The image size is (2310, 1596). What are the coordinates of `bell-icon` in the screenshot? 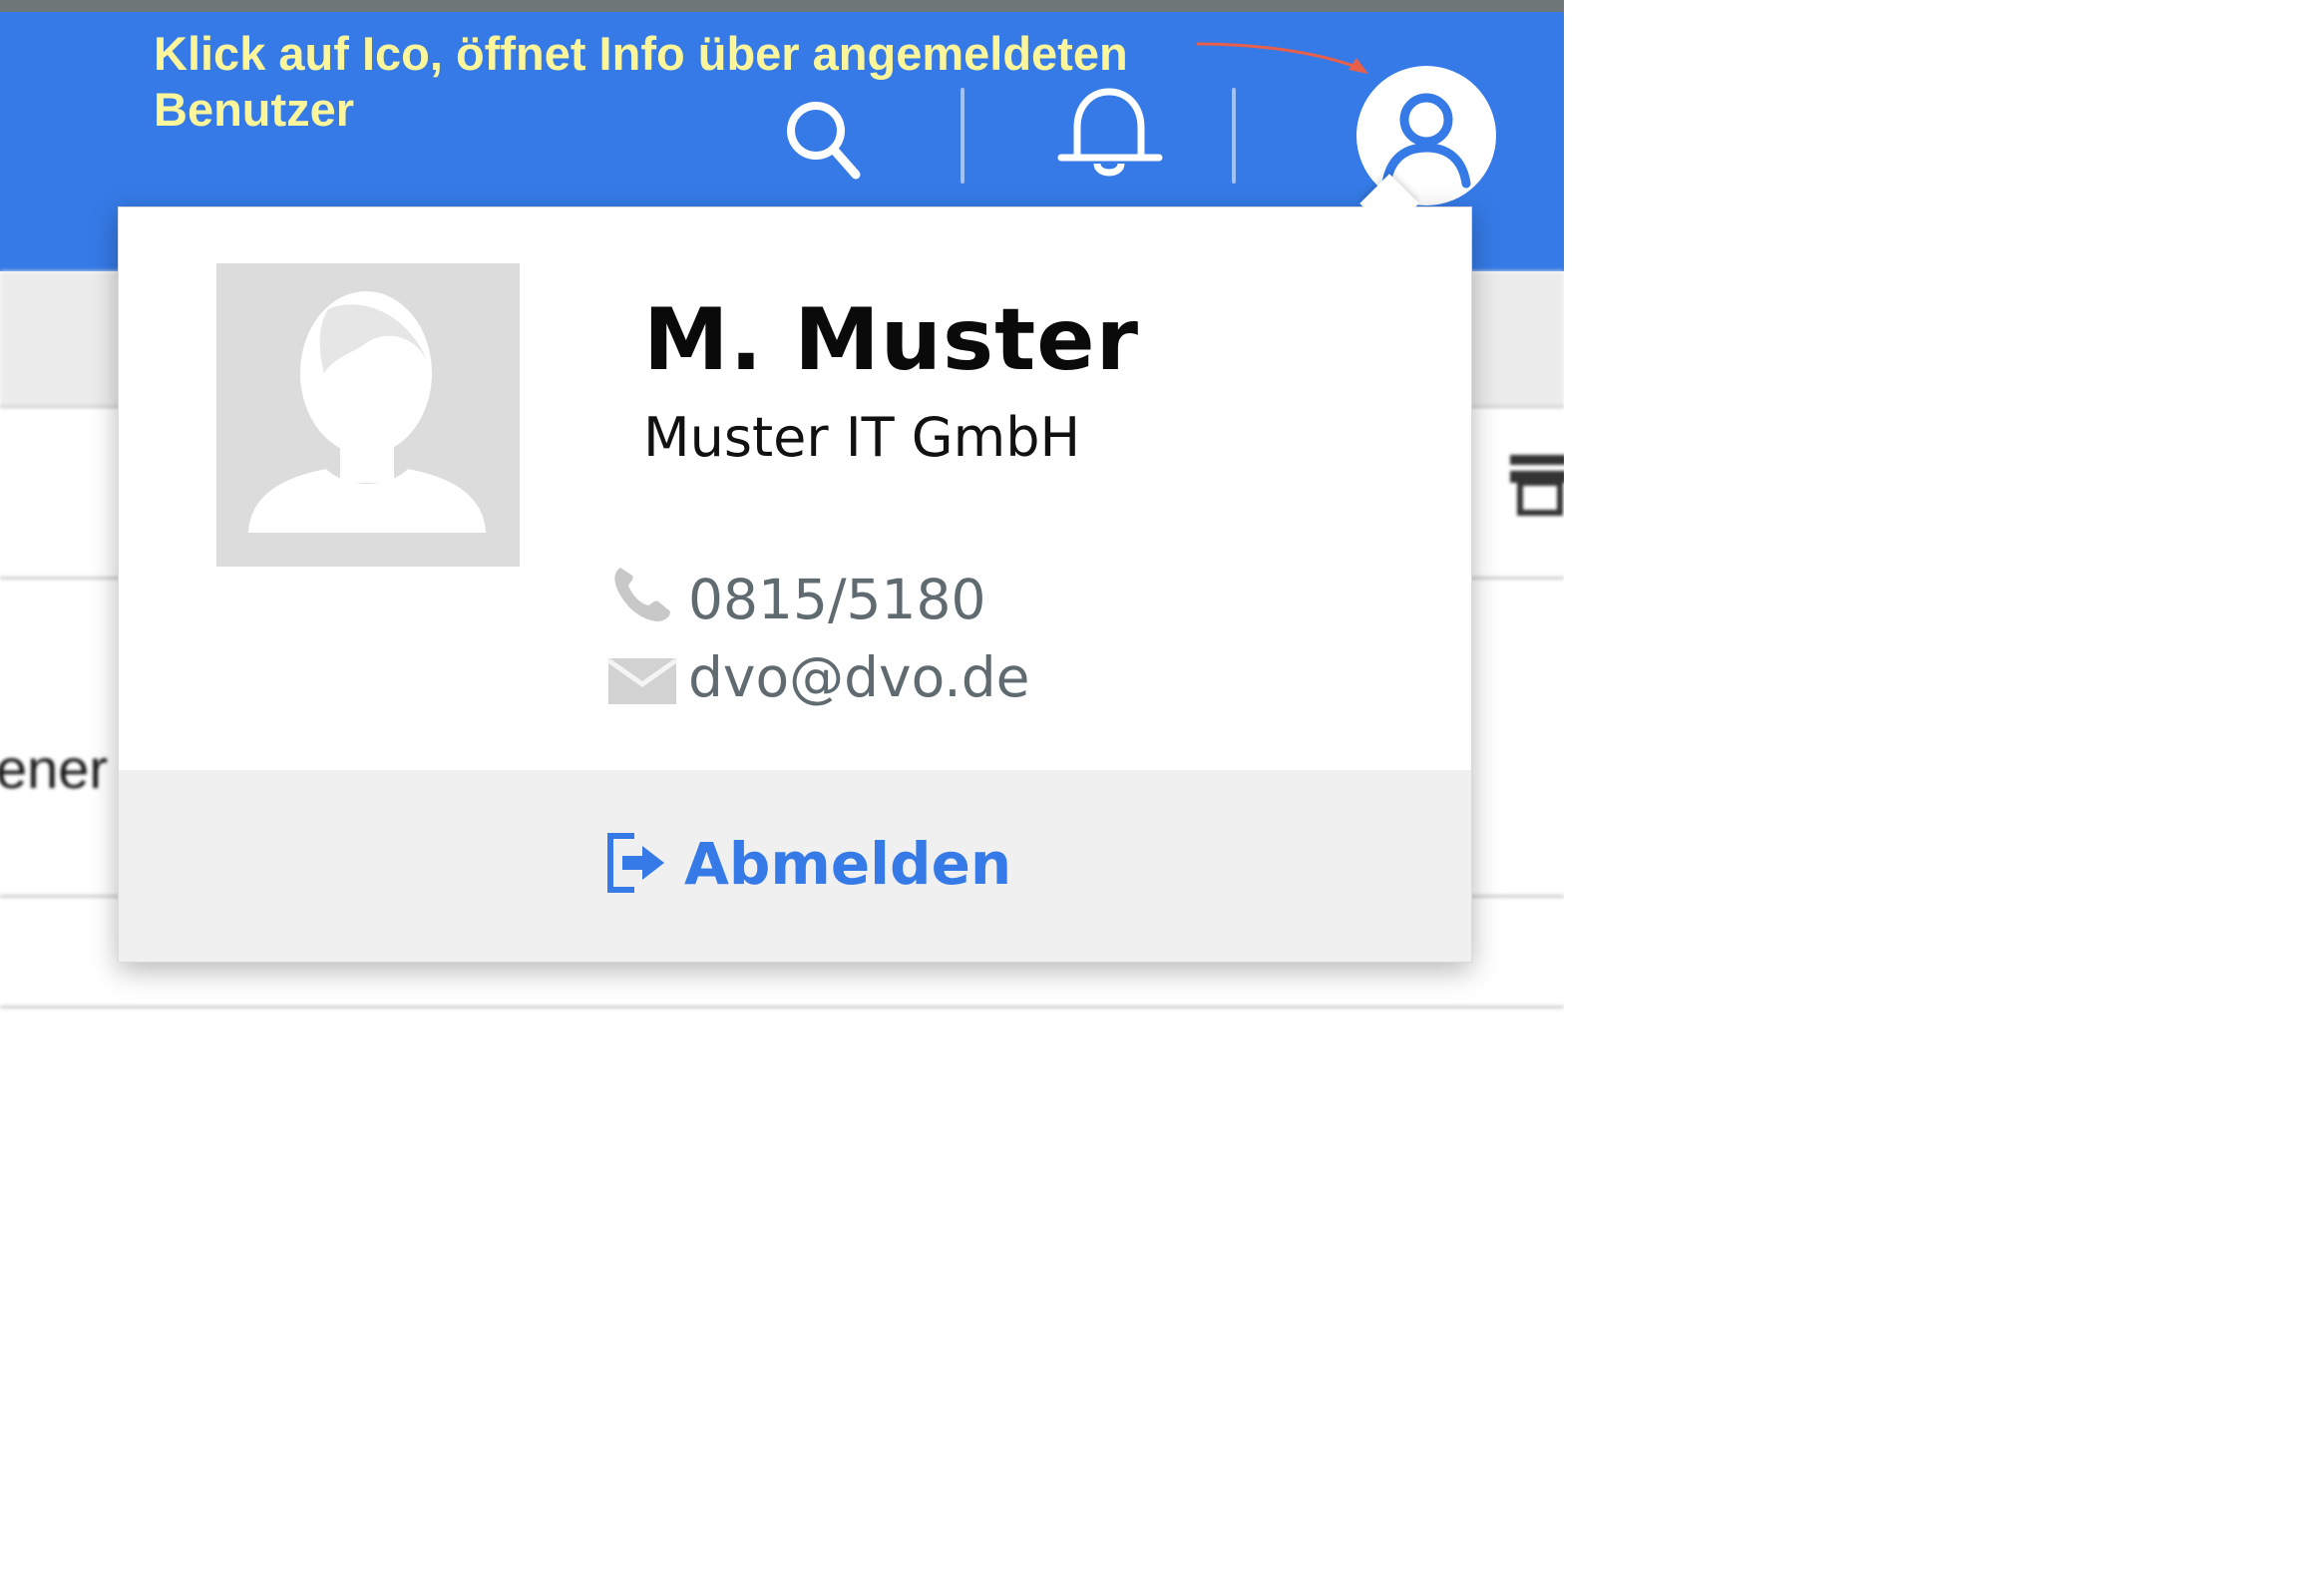 It's located at (1110, 132).